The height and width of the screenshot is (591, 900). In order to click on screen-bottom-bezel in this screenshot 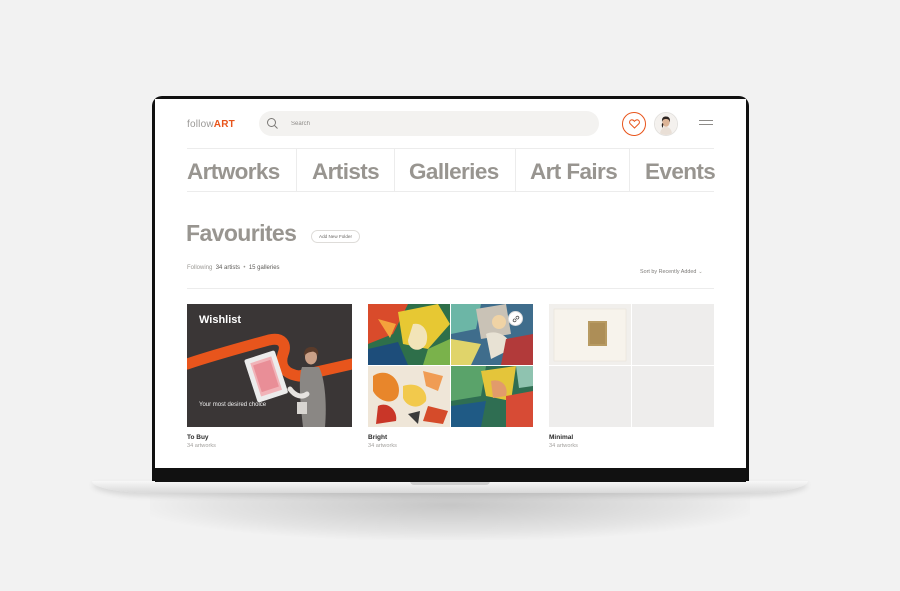, I will do `click(450, 475)`.